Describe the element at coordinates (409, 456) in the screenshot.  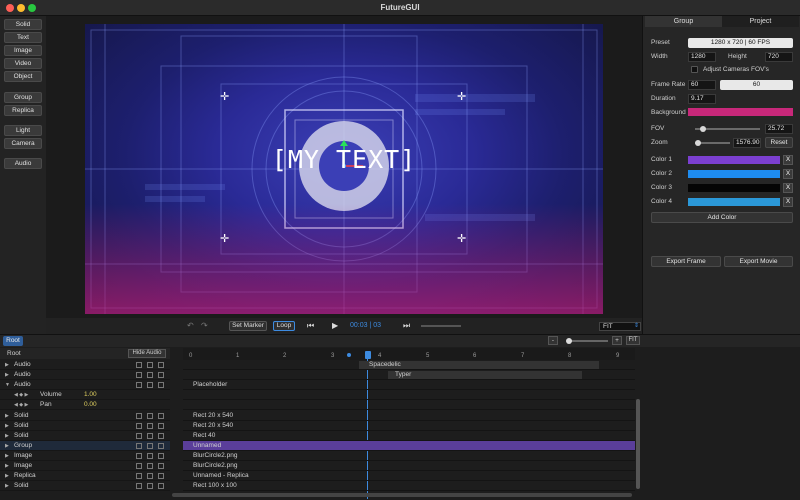
I see `timeline-track: BlurCircle2.png` at that location.